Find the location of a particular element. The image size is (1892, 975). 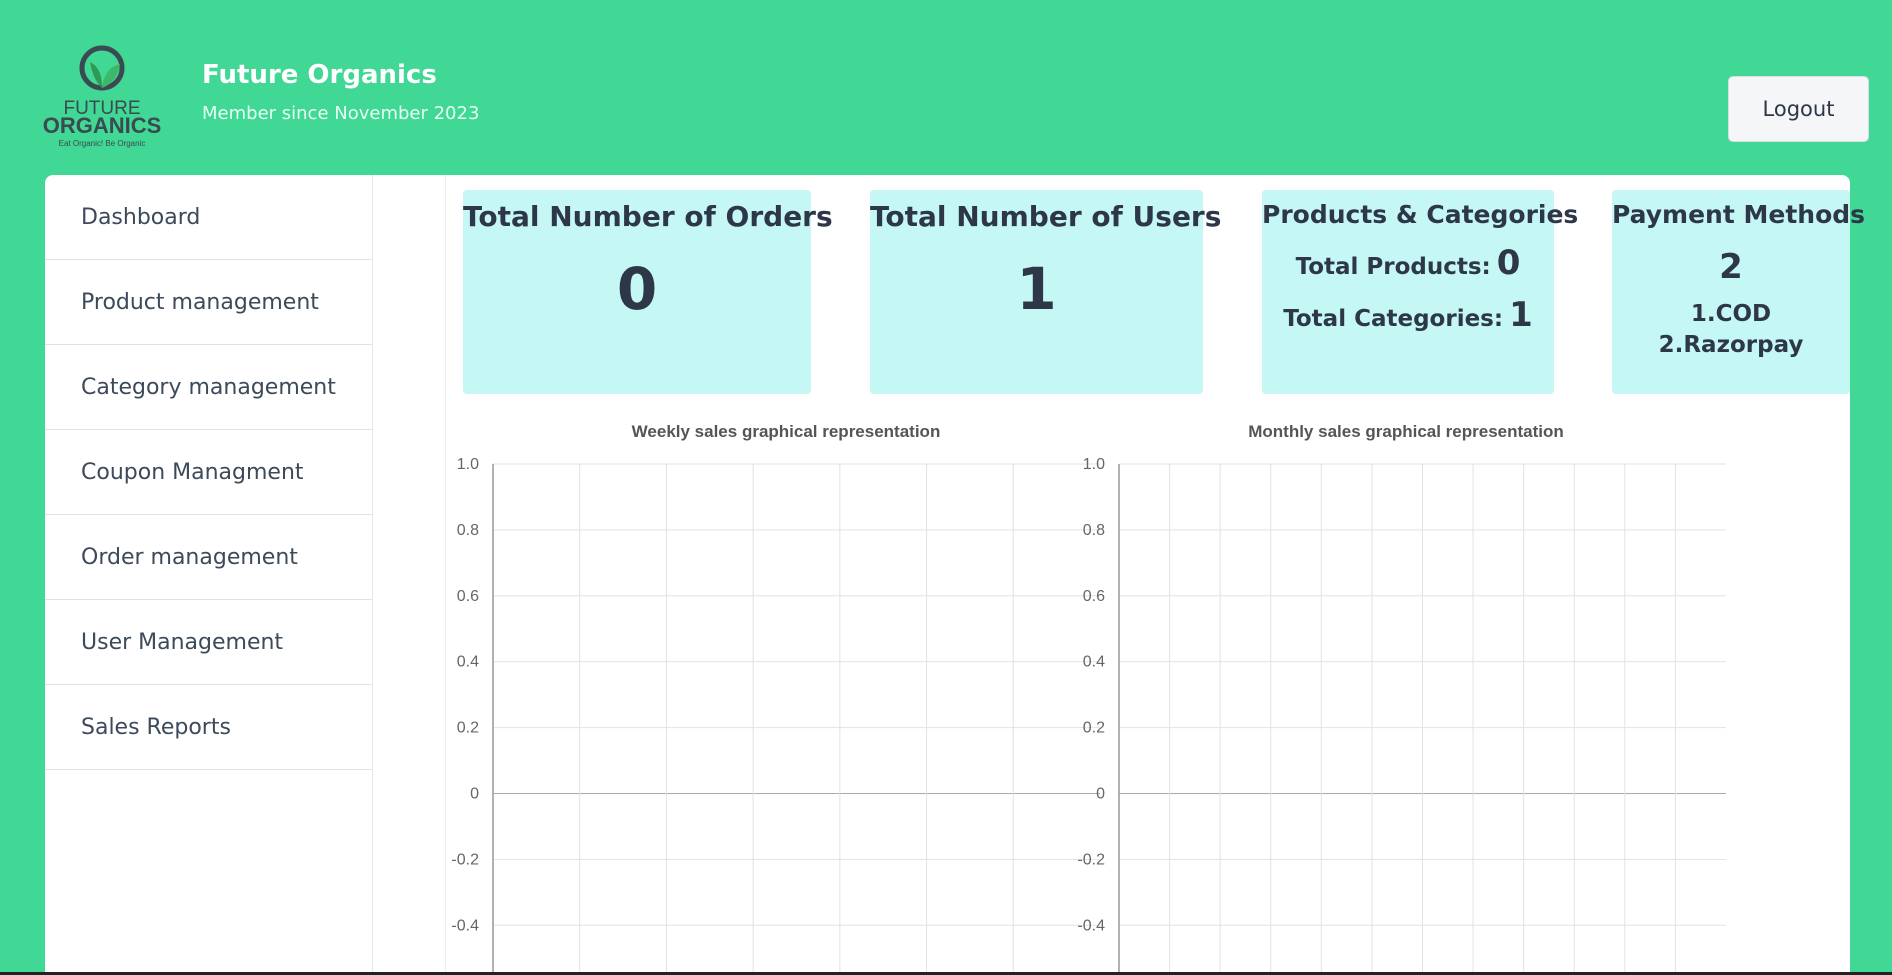

orders-card-title: Total Number of Orders is located at coordinates (648, 216).